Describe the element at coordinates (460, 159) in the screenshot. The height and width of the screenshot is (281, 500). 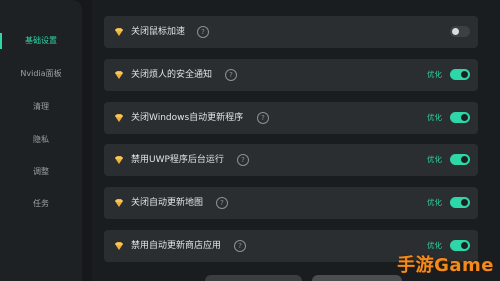
I see `uwp-background-toggle` at that location.